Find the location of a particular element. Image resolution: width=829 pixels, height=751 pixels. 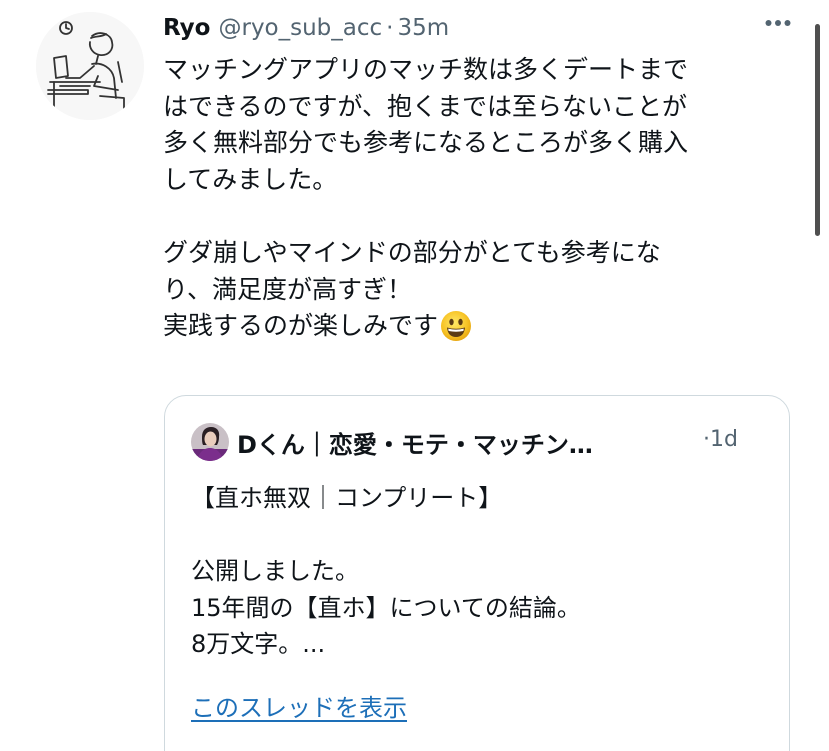

tweet-header: Ryo @ryo_sub_acc · 35m is located at coordinates (306, 28).